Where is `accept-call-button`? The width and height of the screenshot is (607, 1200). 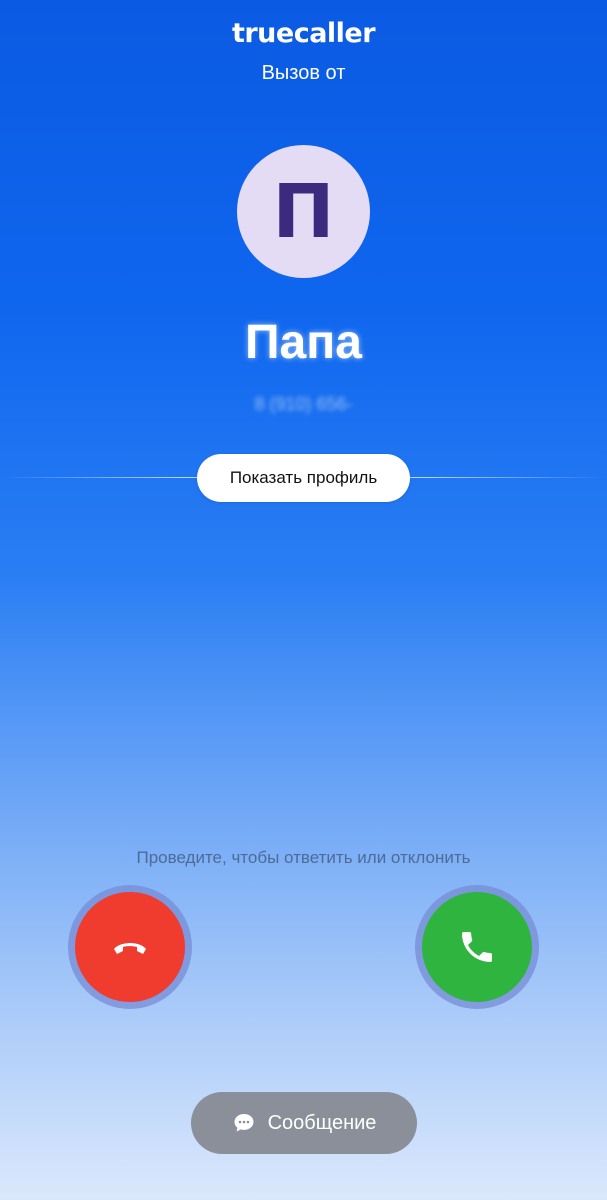
accept-call-button is located at coordinates (477, 947).